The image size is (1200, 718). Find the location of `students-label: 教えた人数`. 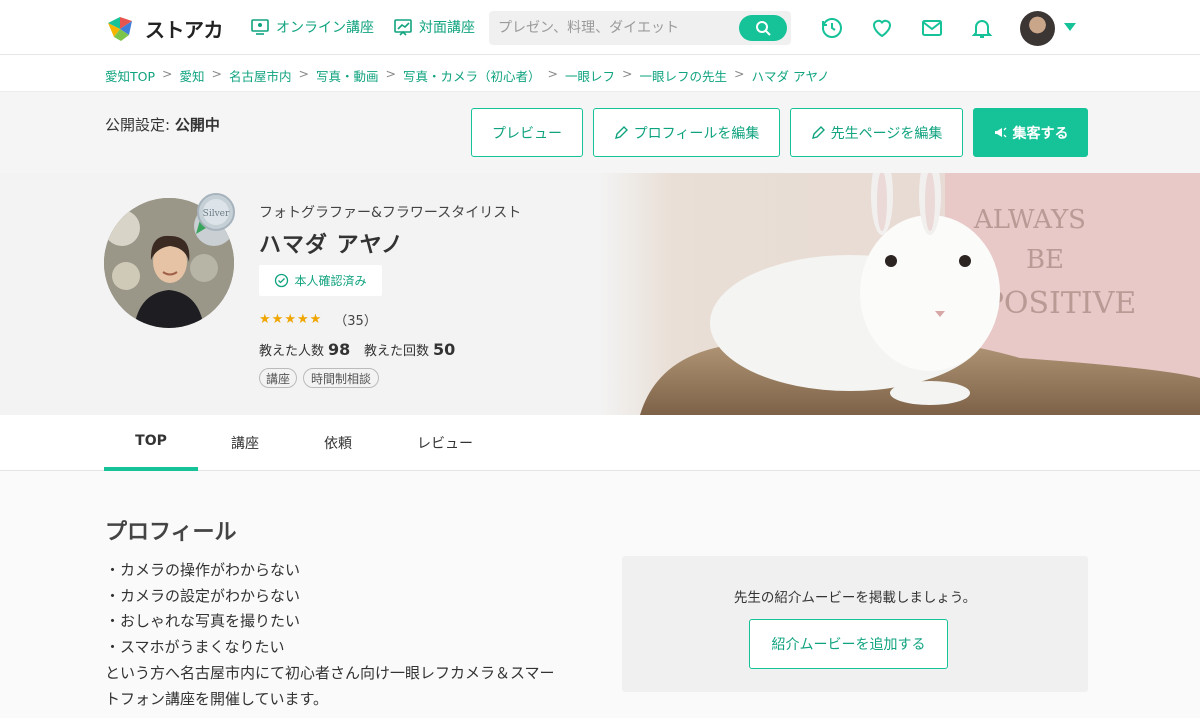

students-label: 教えた人数 is located at coordinates (292, 351).